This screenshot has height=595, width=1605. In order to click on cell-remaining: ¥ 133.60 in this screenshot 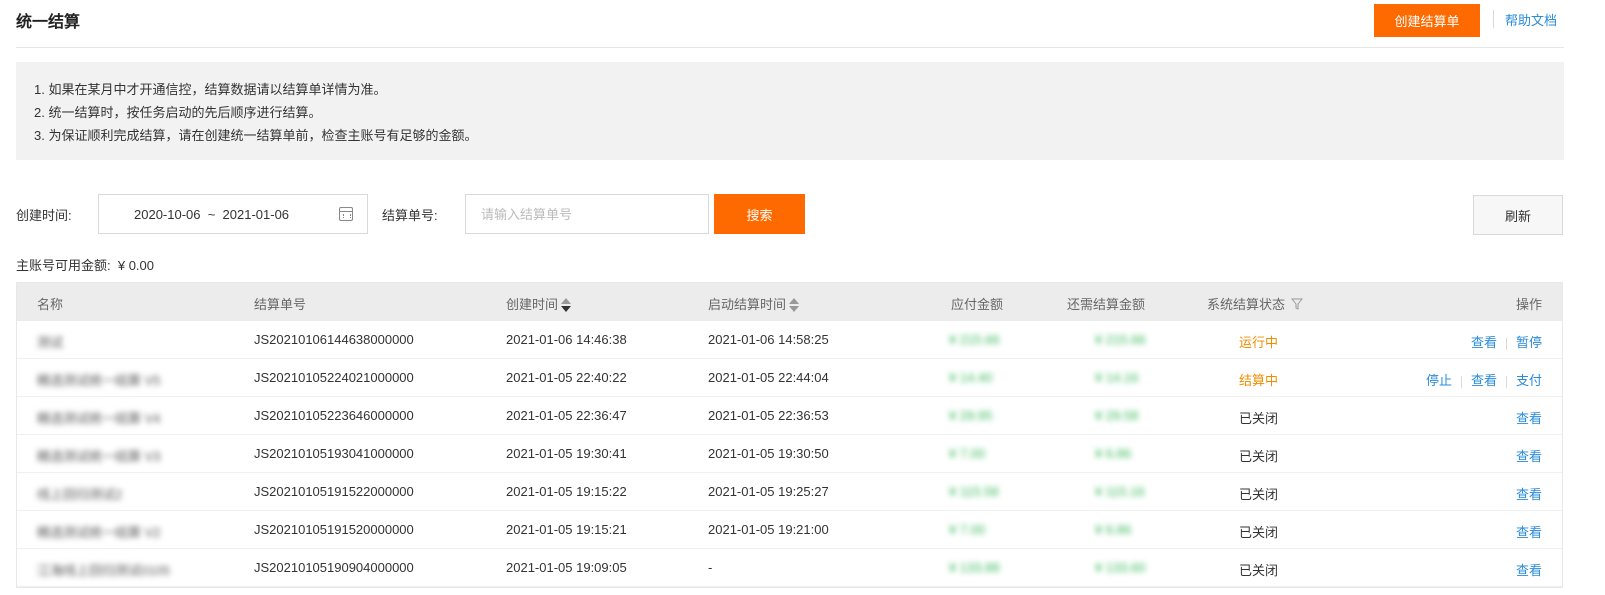, I will do `click(1120, 567)`.